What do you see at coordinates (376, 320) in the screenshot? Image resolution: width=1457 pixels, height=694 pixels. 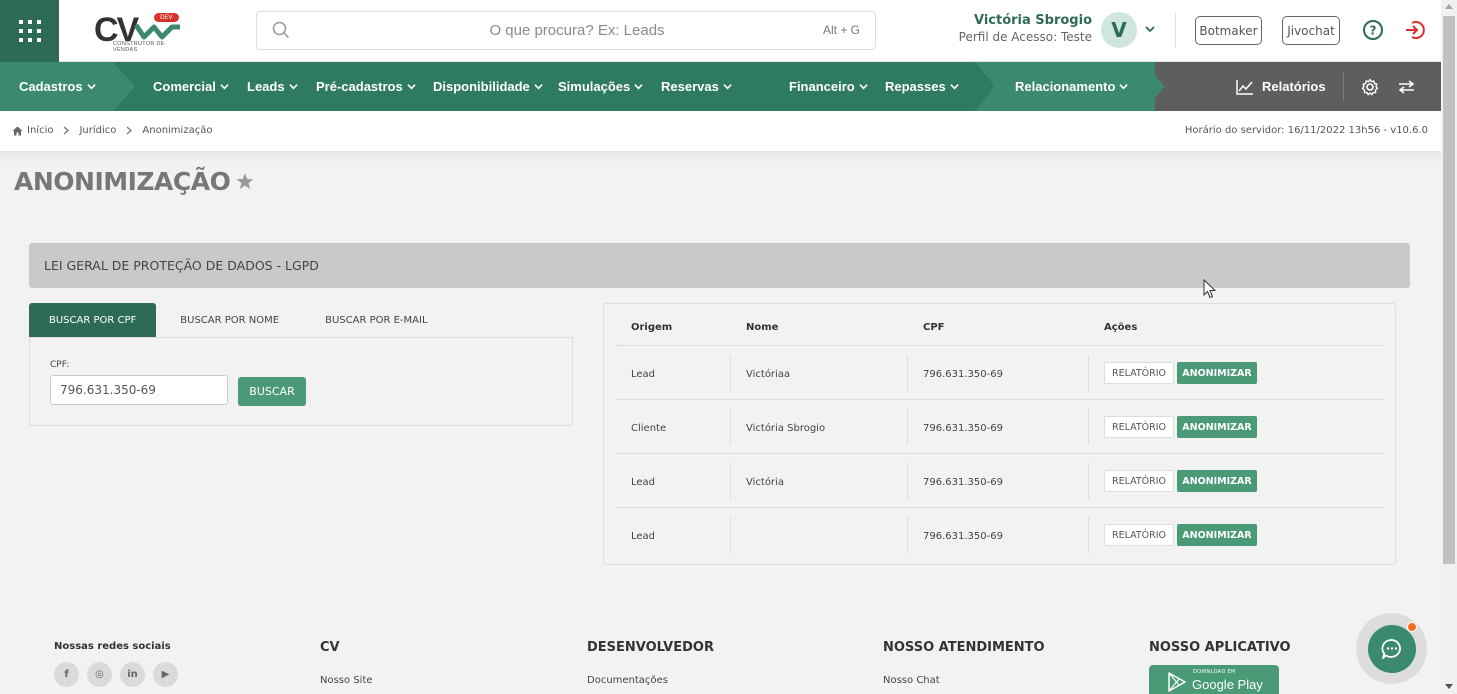 I see `tab-buscar-por-email: BUSCAR POR E-MAIL` at bounding box center [376, 320].